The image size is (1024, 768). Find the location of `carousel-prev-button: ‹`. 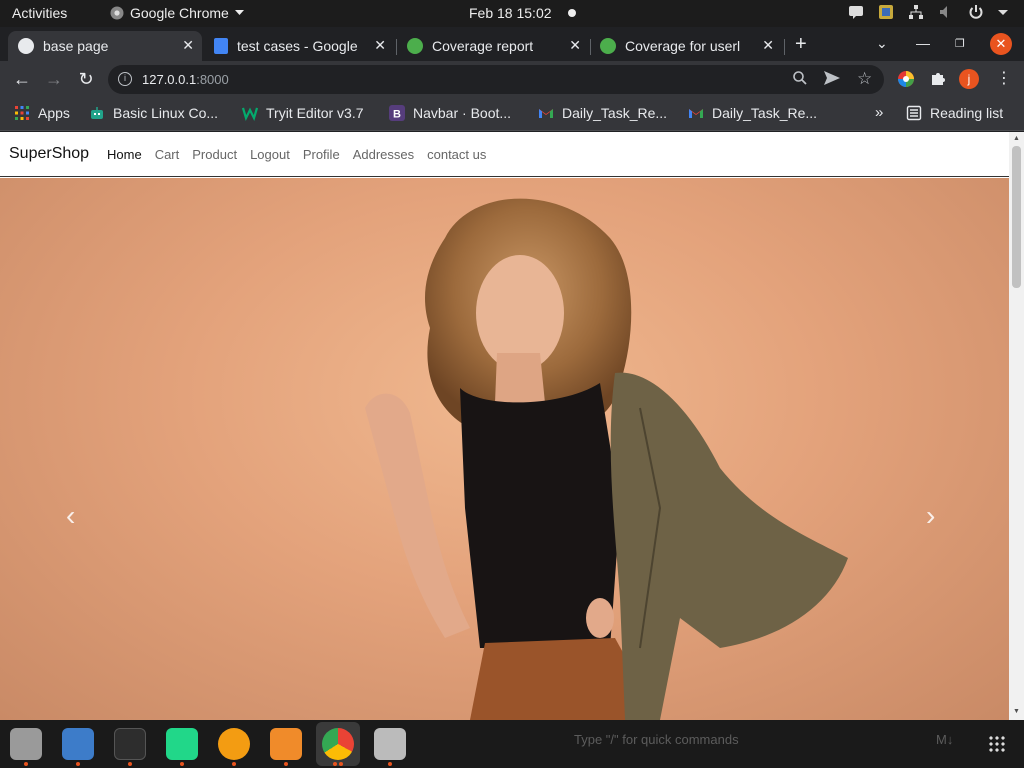

carousel-prev-button: ‹ is located at coordinates (70, 516).